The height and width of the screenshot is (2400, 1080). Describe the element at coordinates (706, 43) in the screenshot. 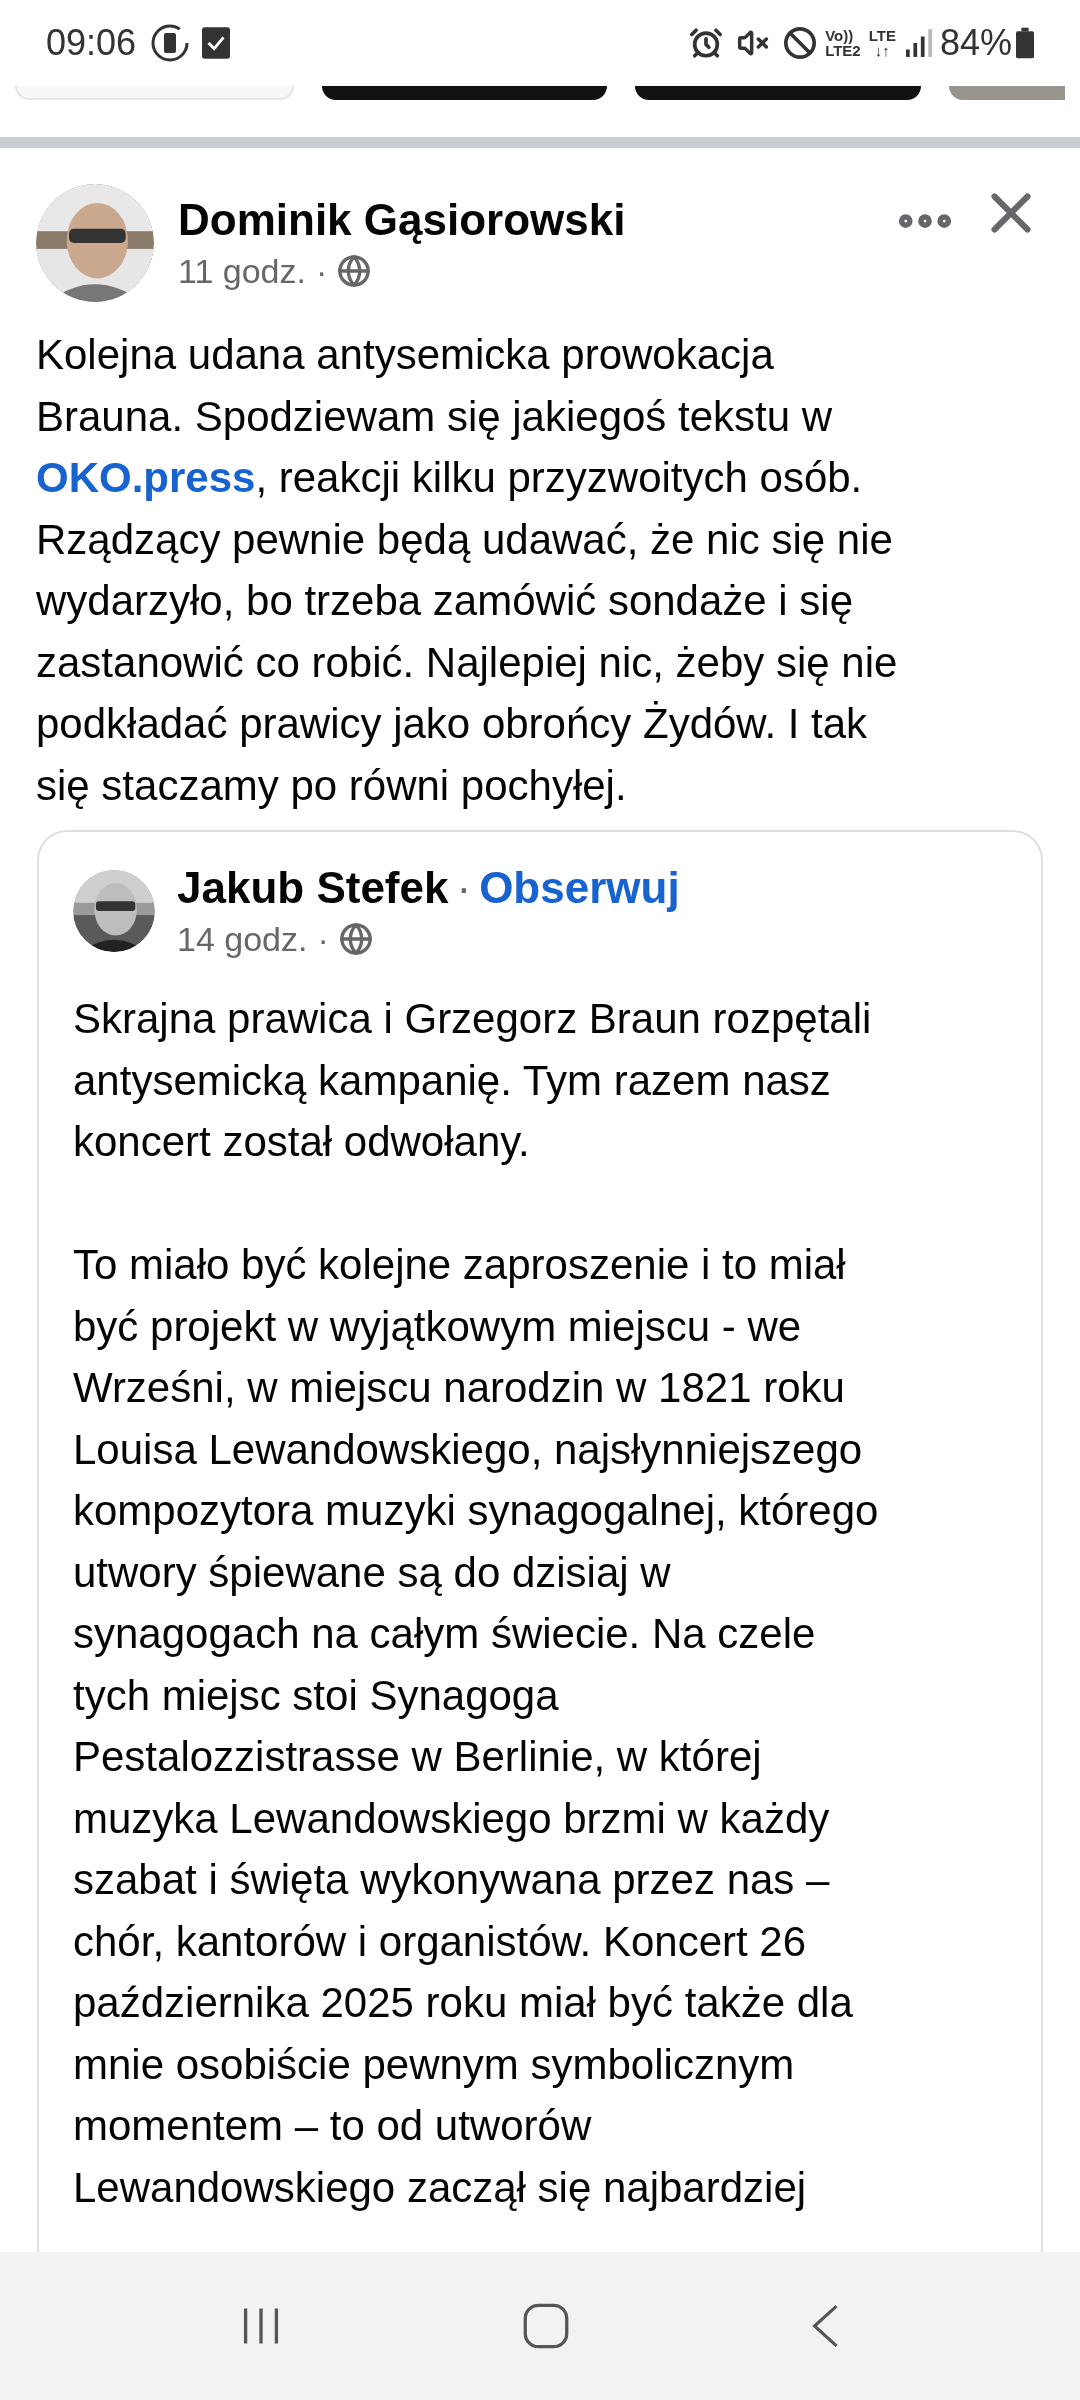

I see `alarm-icon` at that location.